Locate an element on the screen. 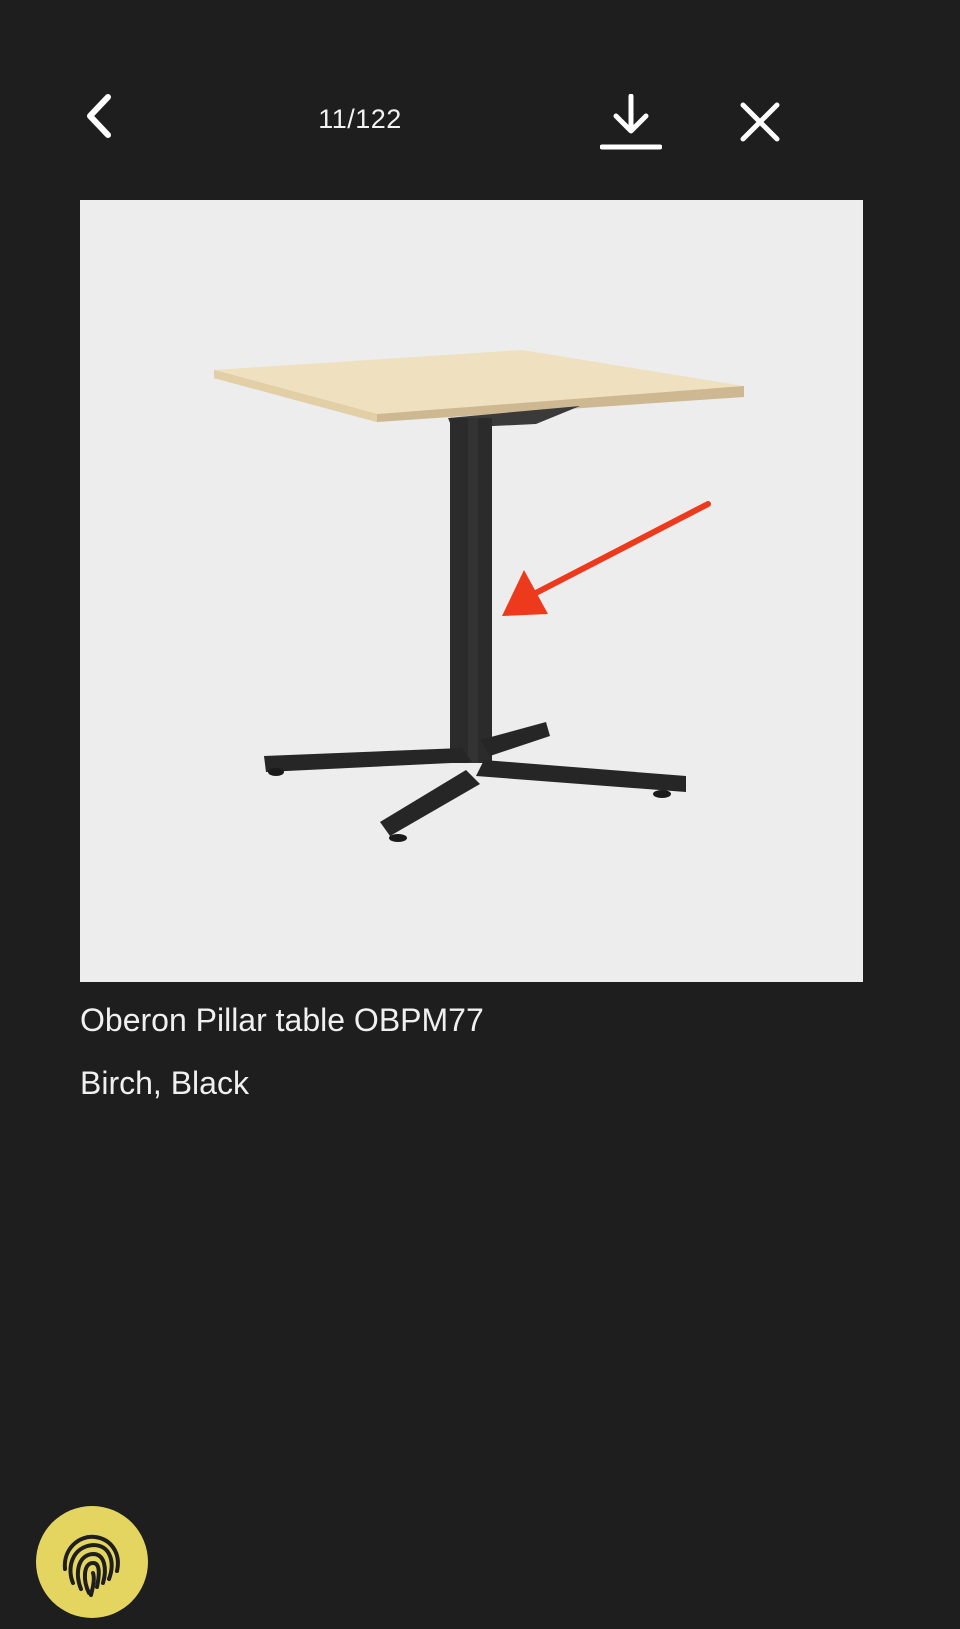  download-button is located at coordinates (631, 123).